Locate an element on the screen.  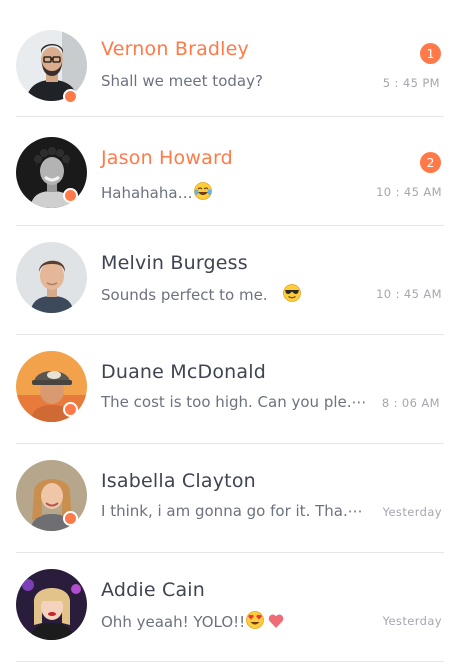
message-time: 5 : 45 PM is located at coordinates (411, 83).